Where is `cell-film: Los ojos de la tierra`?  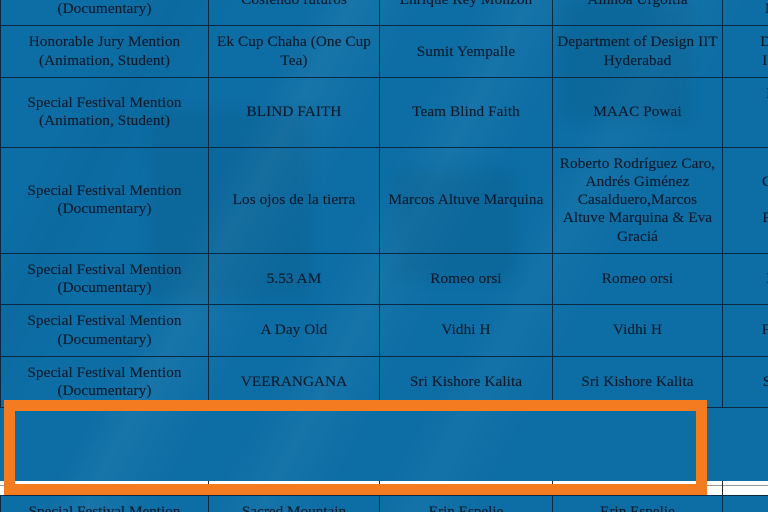 cell-film: Los ojos de la tierra is located at coordinates (294, 200).